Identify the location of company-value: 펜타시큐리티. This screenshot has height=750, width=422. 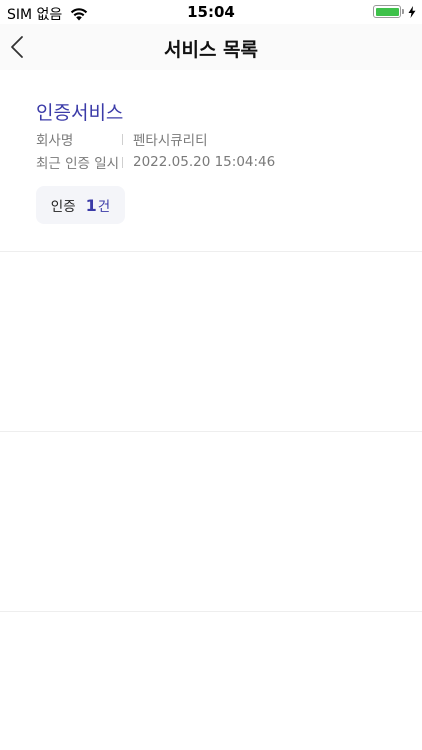
(170, 141).